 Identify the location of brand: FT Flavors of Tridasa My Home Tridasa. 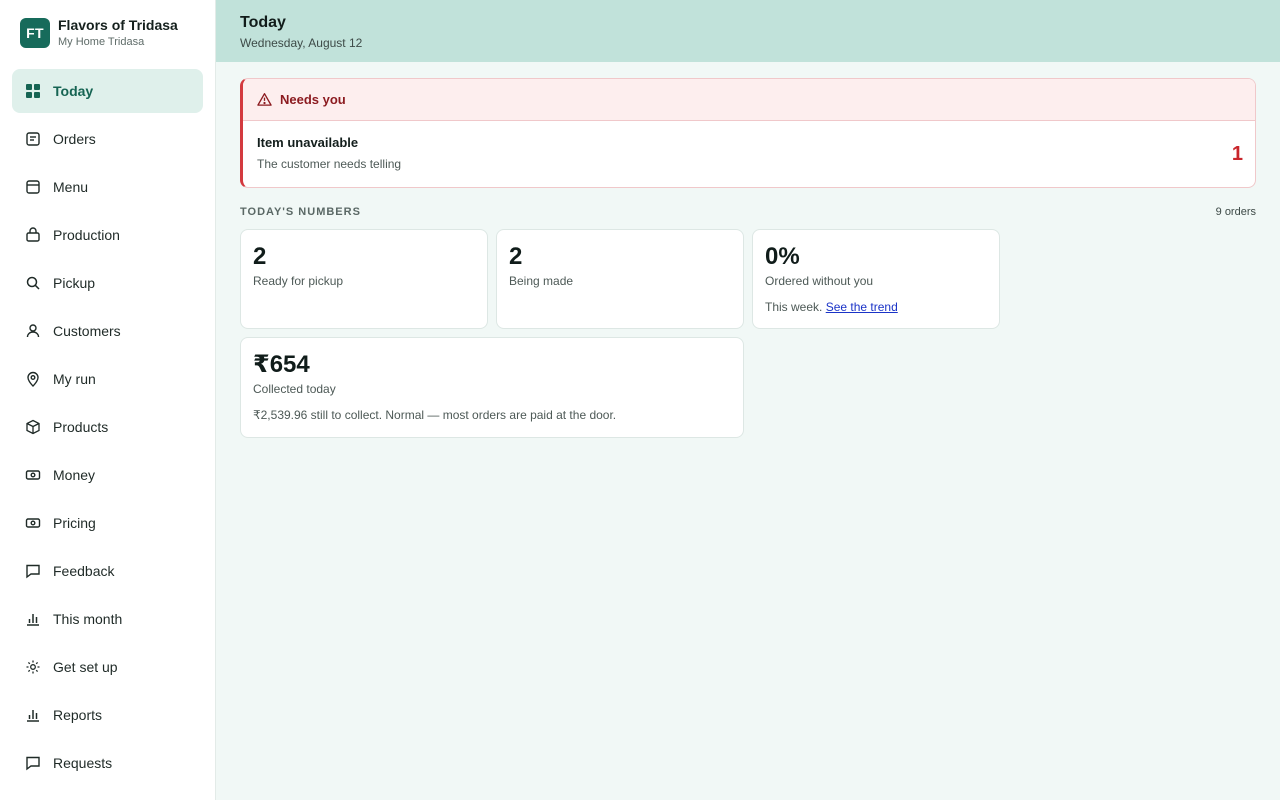
(99, 33).